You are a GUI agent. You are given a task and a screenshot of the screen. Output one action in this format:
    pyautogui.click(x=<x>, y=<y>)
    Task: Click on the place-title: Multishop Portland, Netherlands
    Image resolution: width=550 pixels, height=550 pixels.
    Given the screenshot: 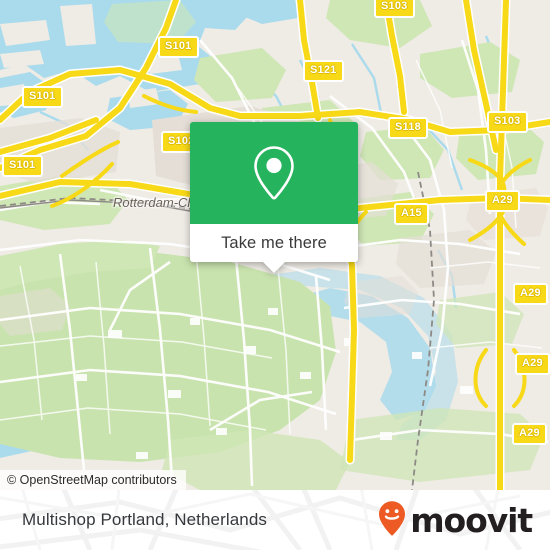 What is the action you would take?
    pyautogui.click(x=145, y=519)
    